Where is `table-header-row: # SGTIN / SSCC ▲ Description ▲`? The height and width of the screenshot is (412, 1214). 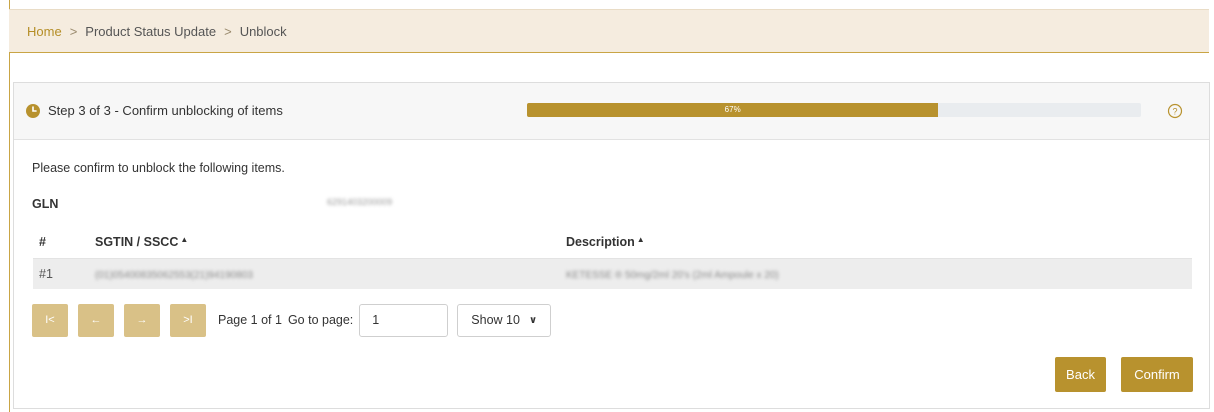
table-header-row: # SGTIN / SSCC ▲ Description ▲ is located at coordinates (612, 242).